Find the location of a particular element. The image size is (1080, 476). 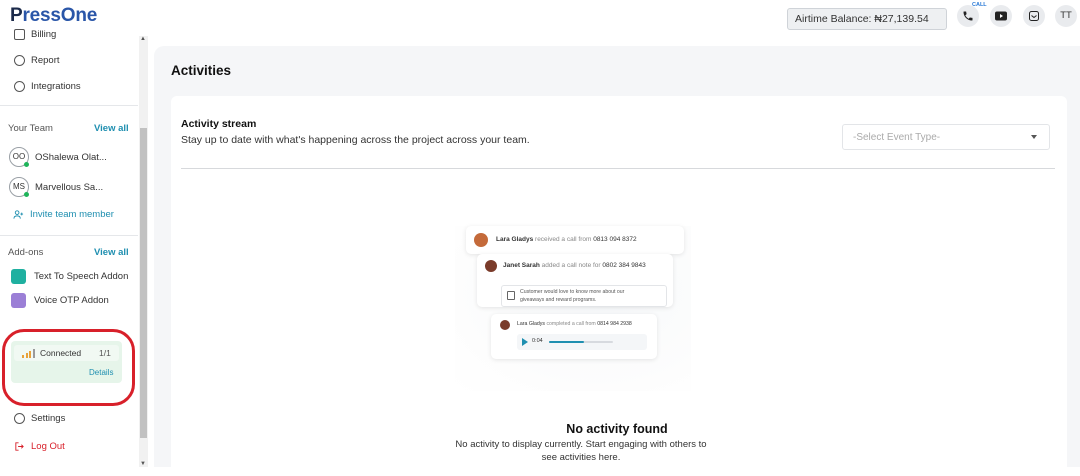

sidebar-item-integrations: Integrations is located at coordinates (47, 86).